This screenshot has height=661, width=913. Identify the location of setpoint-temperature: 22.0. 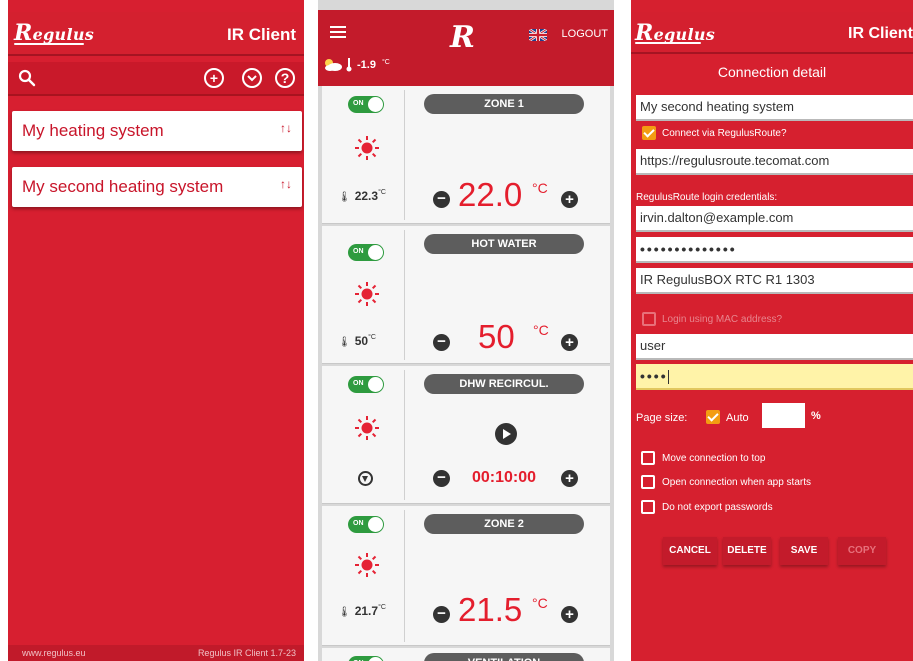
(490, 194).